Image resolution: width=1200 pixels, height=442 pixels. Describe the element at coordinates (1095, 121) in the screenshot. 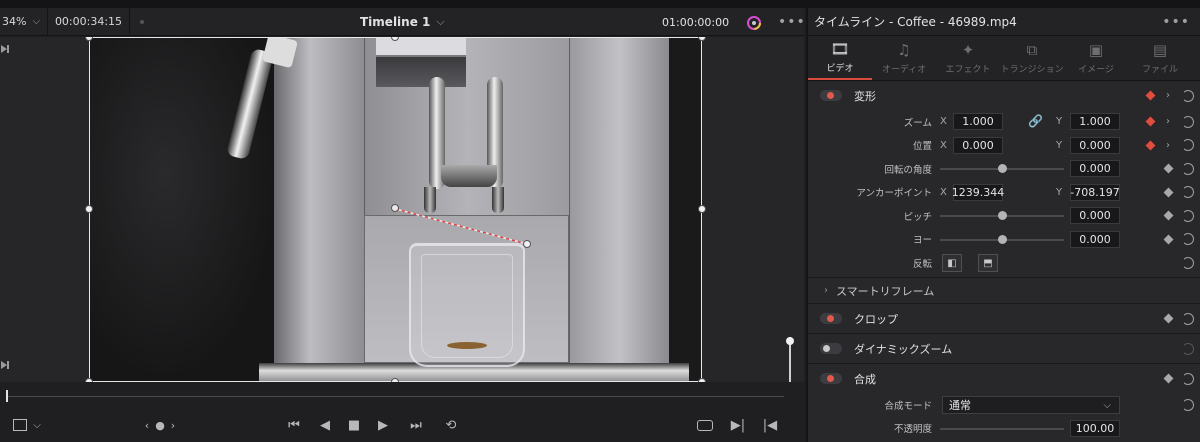

I see `zoom-y-field: 1.000` at that location.